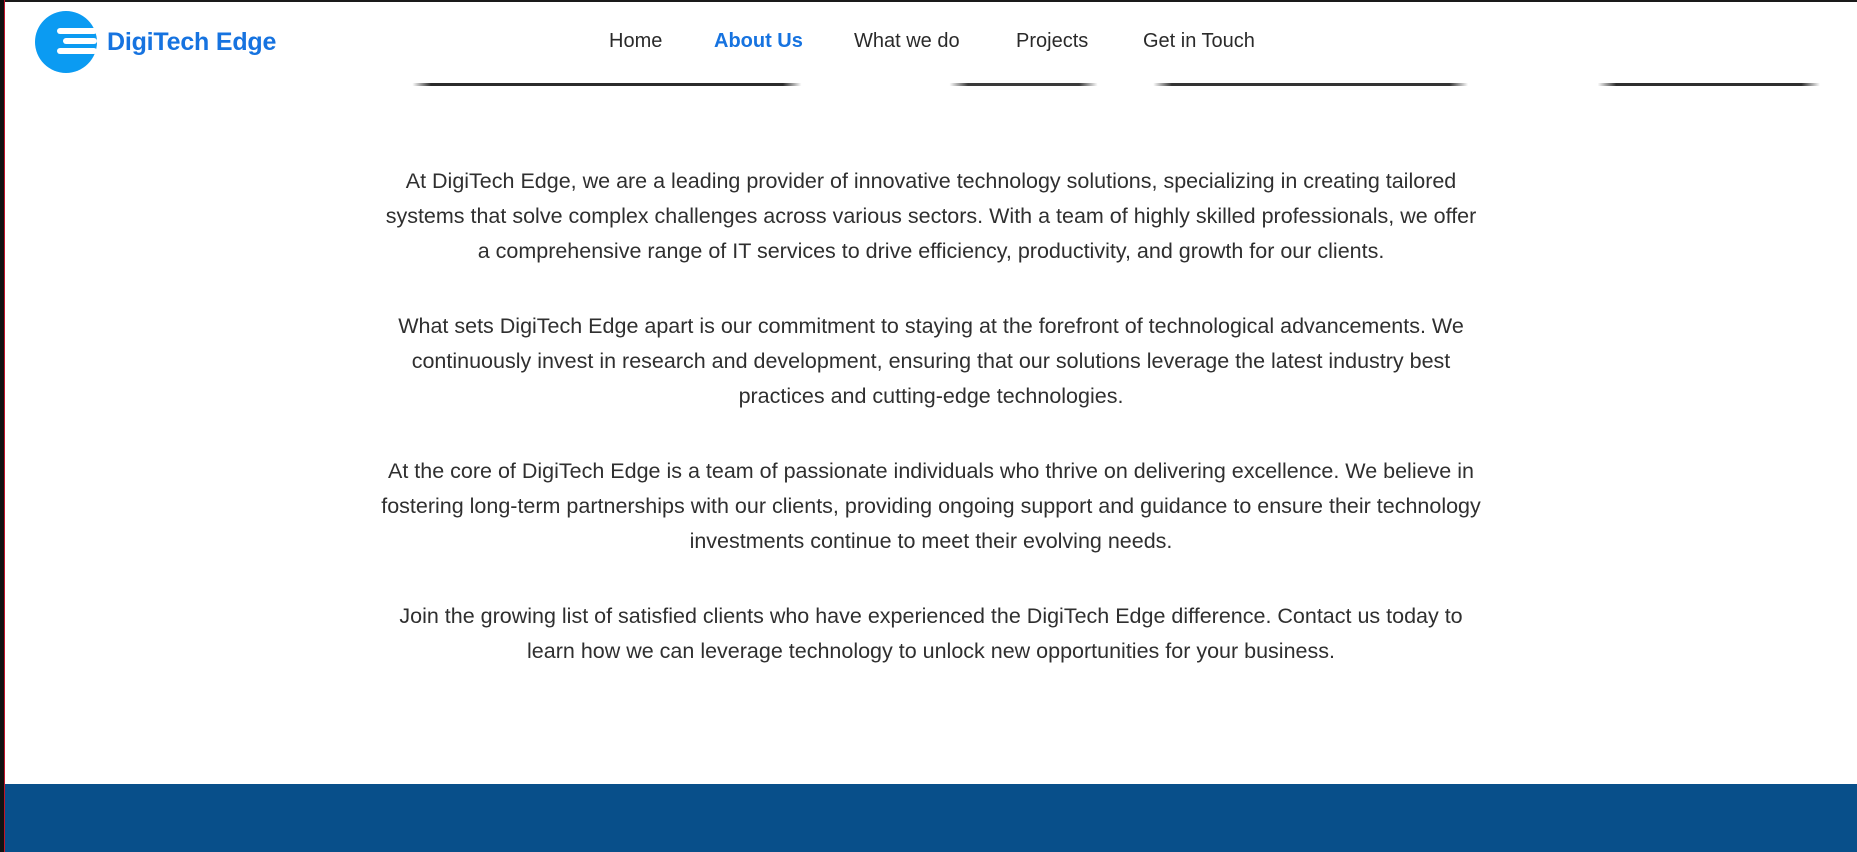 The image size is (1857, 852). Describe the element at coordinates (192, 41) in the screenshot. I see `brand-name: DigiTech Edge` at that location.